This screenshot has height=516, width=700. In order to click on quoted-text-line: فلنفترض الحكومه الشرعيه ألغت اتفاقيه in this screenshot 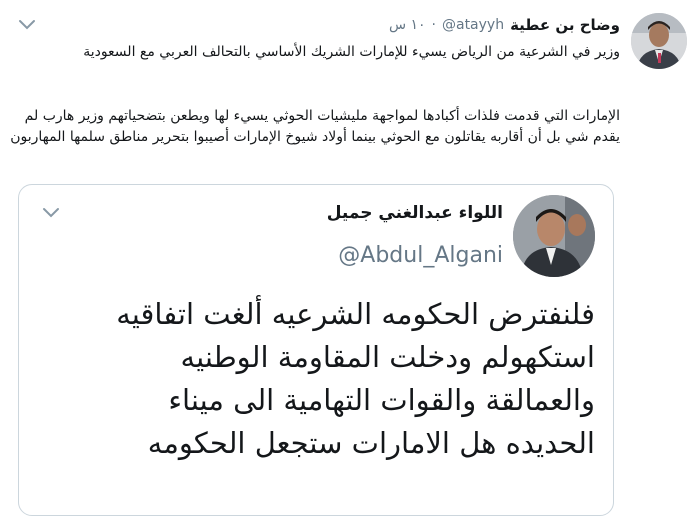, I will do `click(355, 314)`.